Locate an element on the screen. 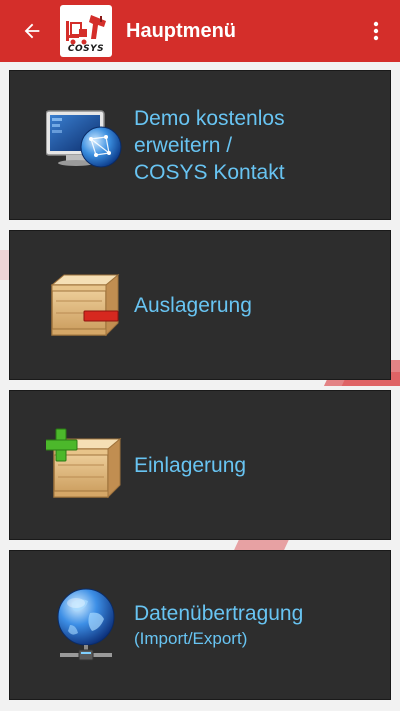 Image resolution: width=400 pixels, height=711 pixels. crate-minus-icon is located at coordinates (86, 305).